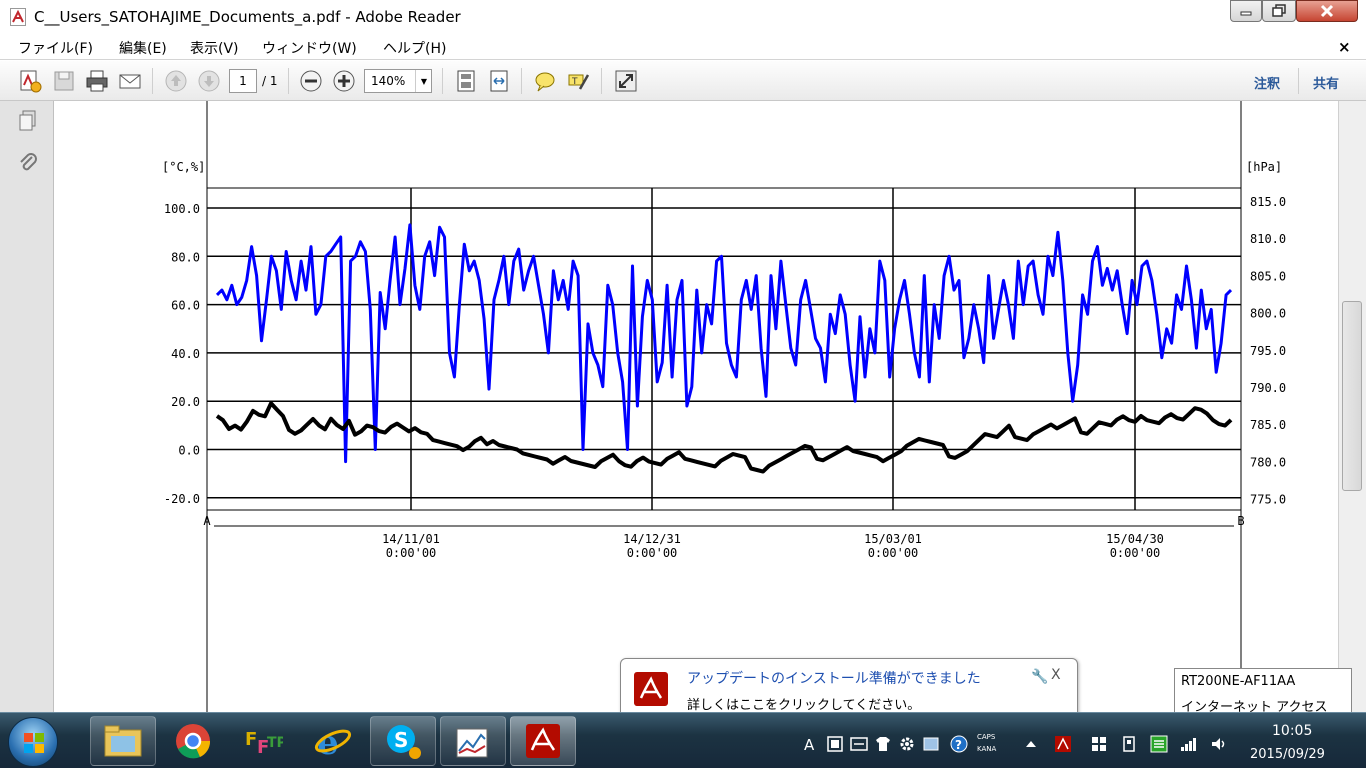 This screenshot has width=1366, height=768. Describe the element at coordinates (130, 81) in the screenshot. I see `email-icon` at that location.